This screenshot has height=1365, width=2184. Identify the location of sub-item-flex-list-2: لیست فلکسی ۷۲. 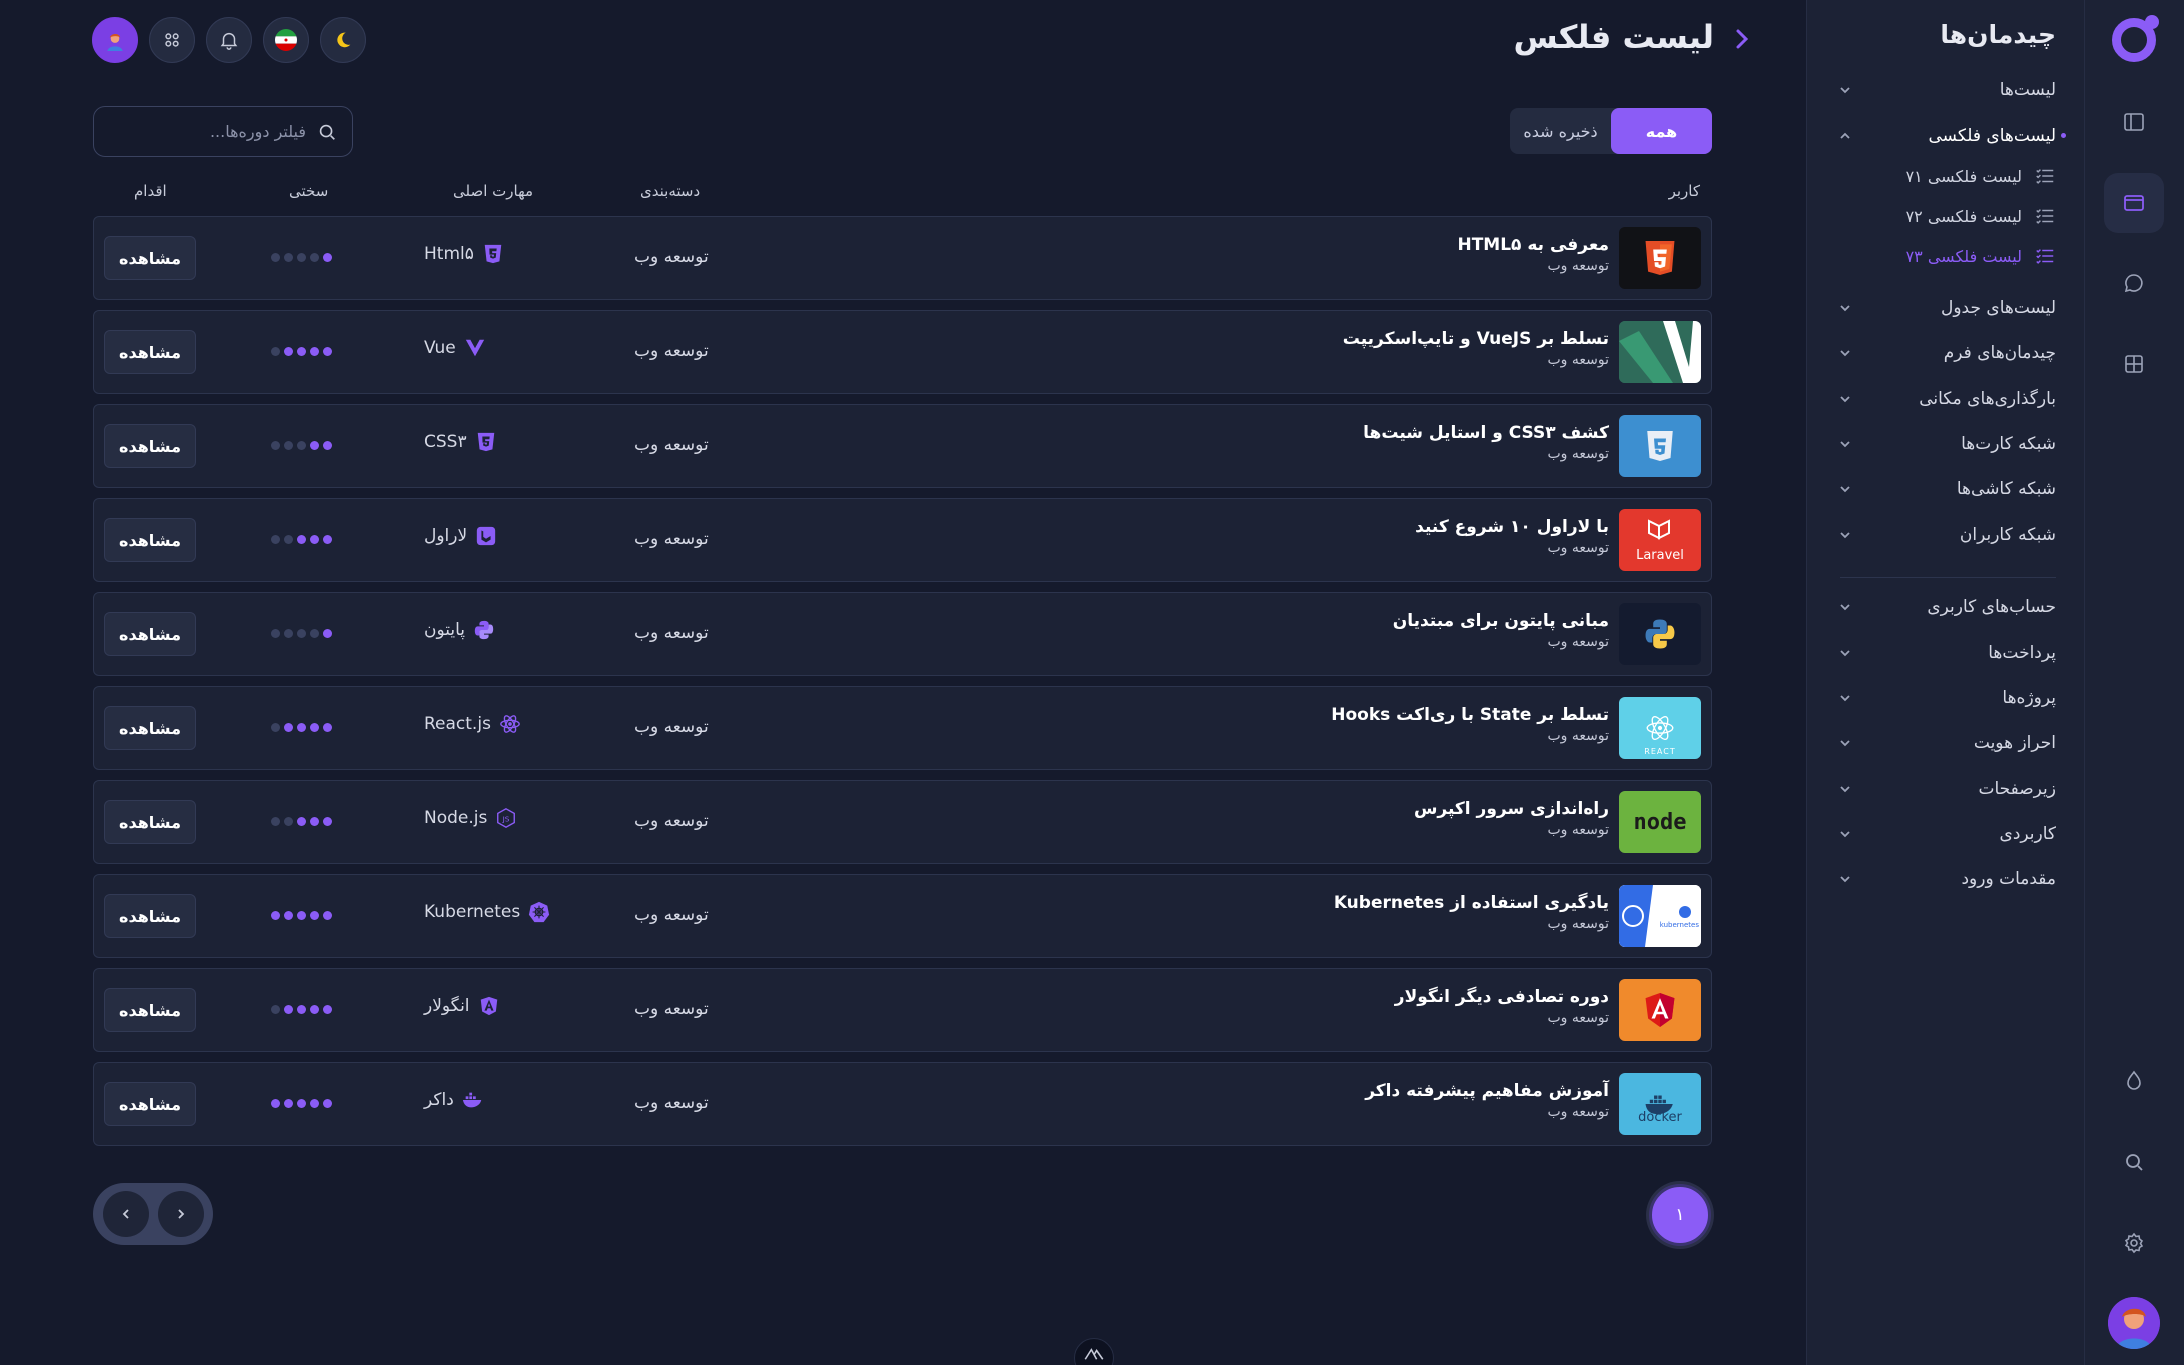
(1972, 216).